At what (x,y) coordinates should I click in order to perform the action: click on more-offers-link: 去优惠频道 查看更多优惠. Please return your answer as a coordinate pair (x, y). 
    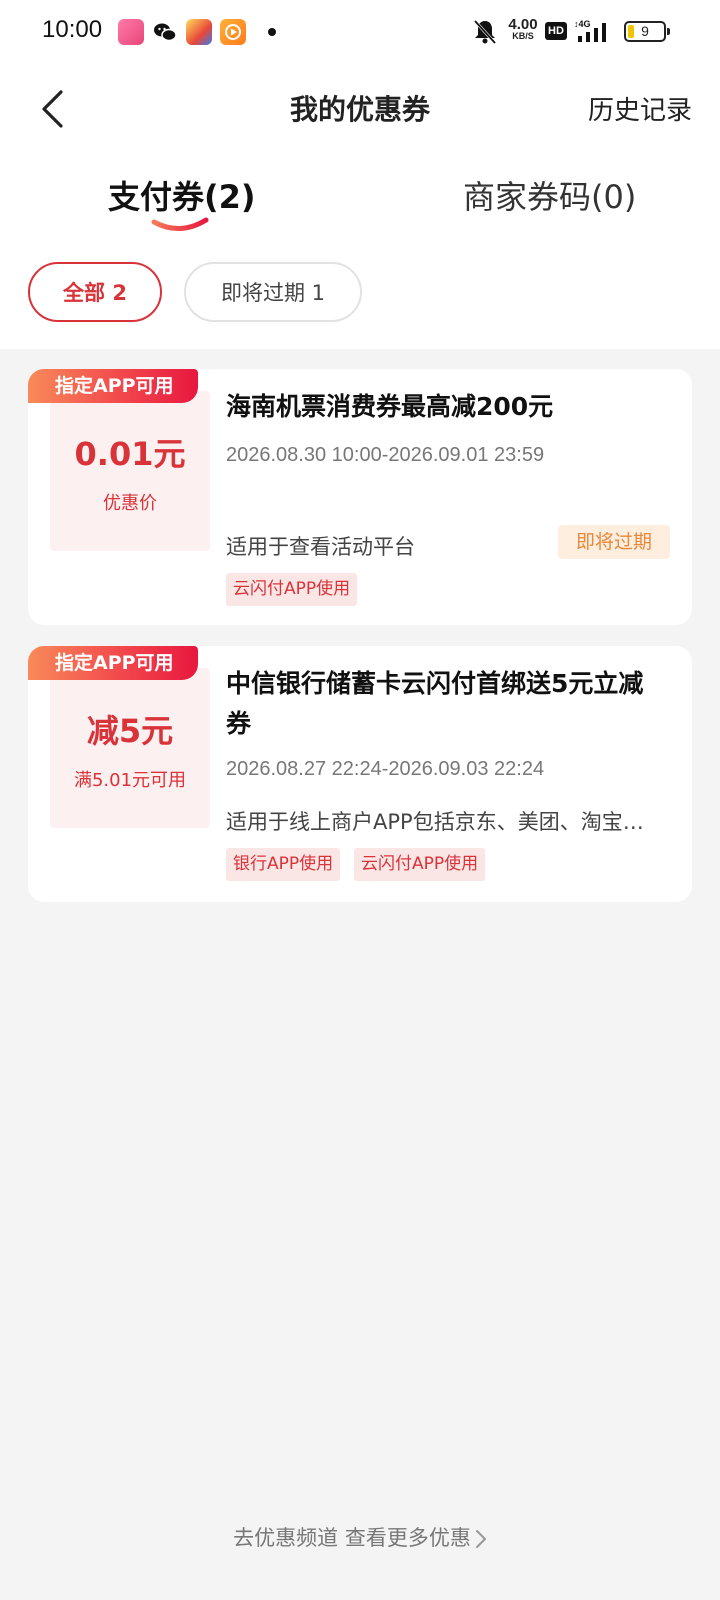
    Looking at the image, I should click on (360, 1537).